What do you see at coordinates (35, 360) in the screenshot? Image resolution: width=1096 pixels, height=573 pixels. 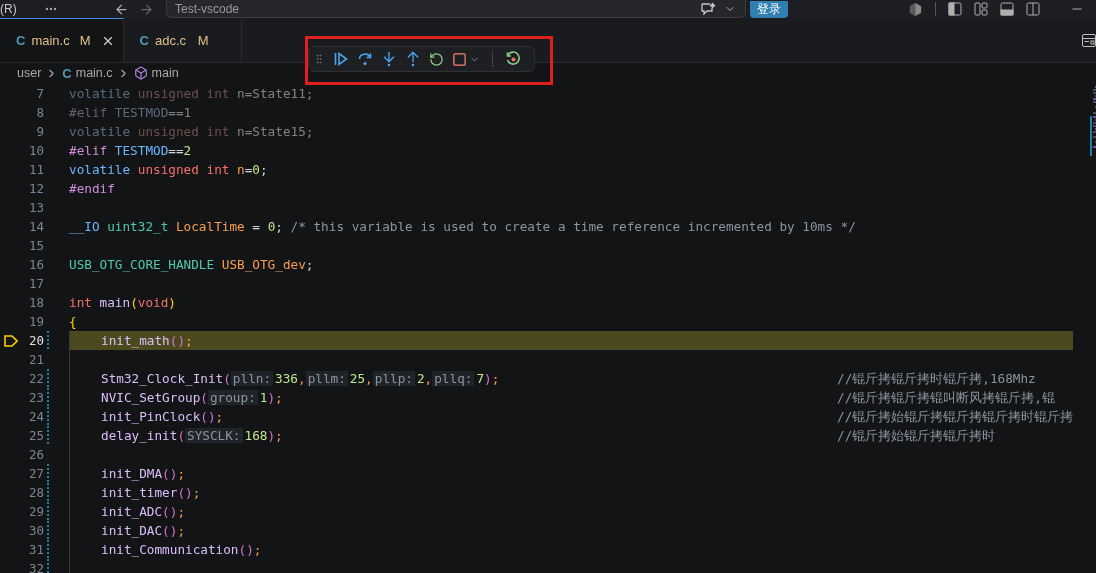 I see `line-number: 21` at bounding box center [35, 360].